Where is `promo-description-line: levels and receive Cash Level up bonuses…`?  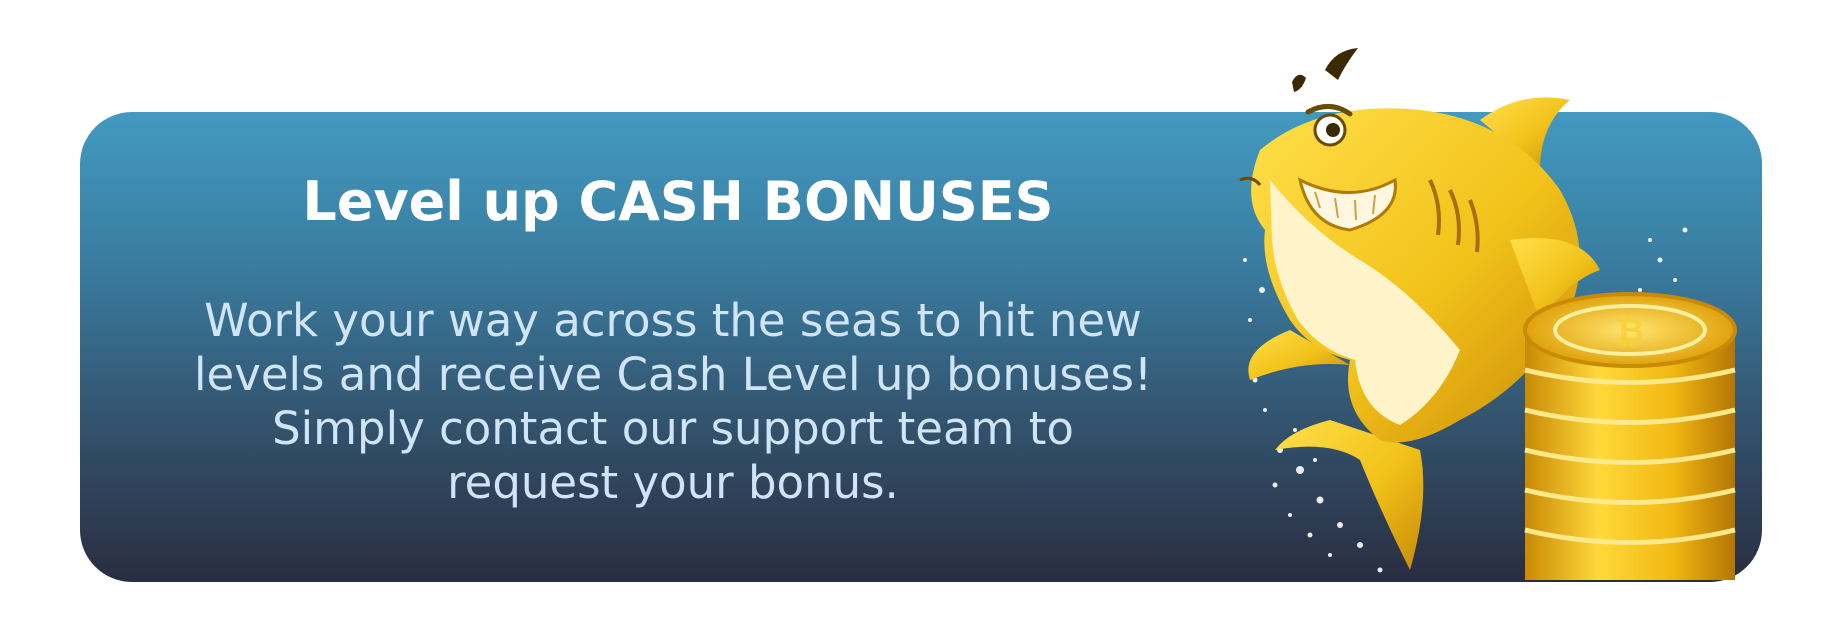 promo-description-line: levels and receive Cash Level up bonuses… is located at coordinates (673, 374).